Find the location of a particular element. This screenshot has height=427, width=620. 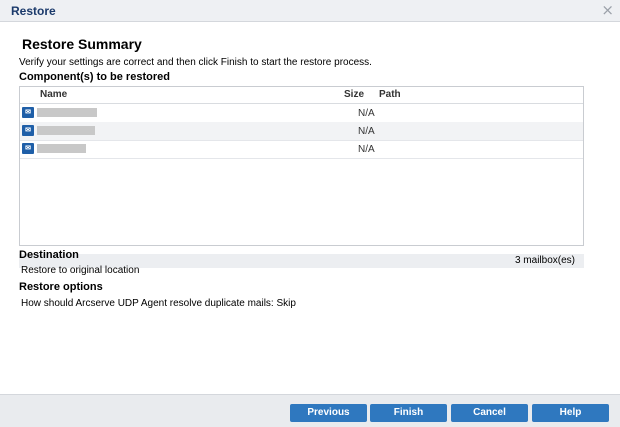

column-size: Size is located at coordinates (354, 94).